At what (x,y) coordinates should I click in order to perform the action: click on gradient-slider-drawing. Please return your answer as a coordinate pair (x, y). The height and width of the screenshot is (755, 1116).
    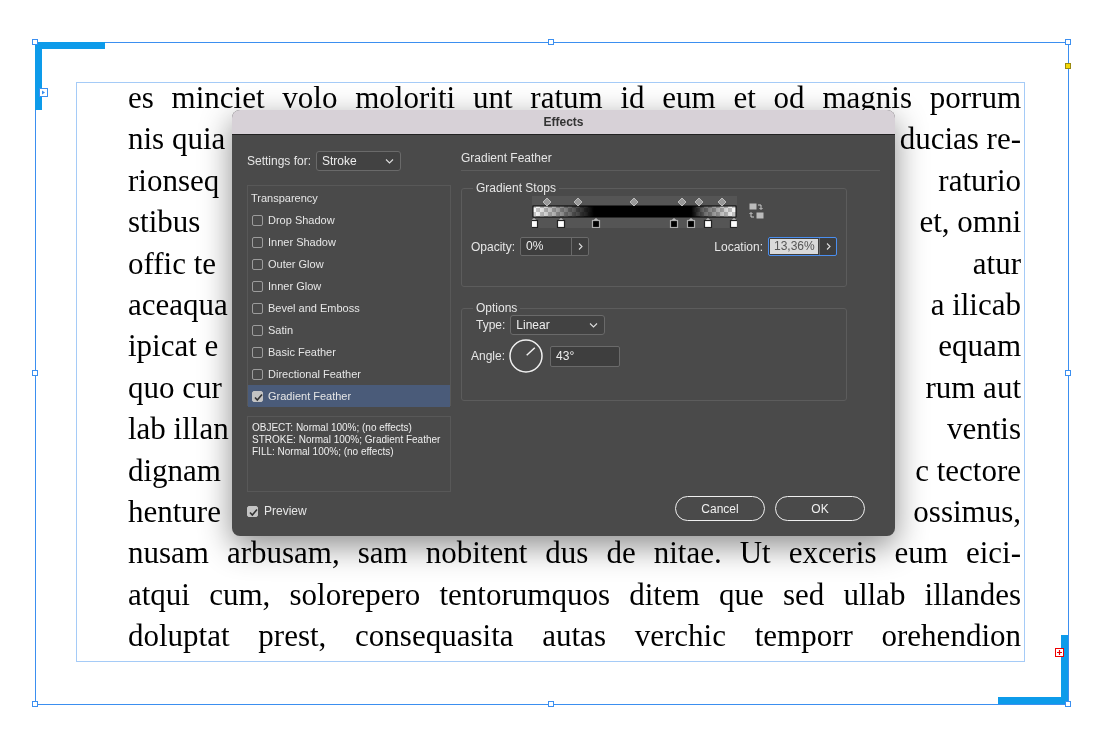
    Looking at the image, I should click on (634, 212).